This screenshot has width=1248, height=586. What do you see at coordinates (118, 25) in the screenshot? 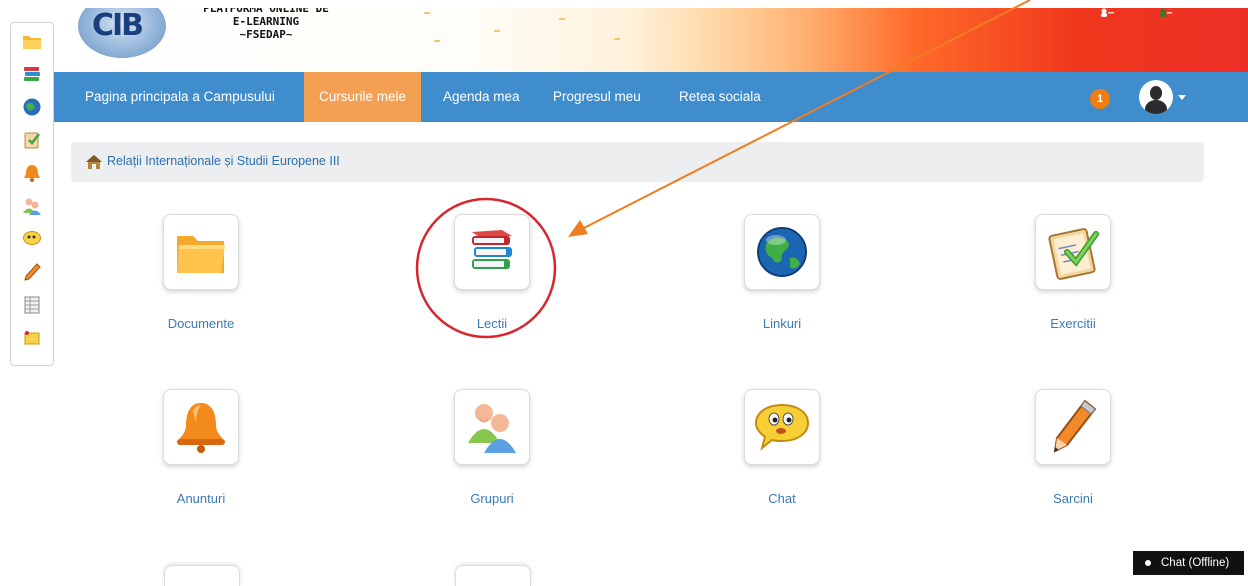
I see `logo-text: CIB` at bounding box center [118, 25].